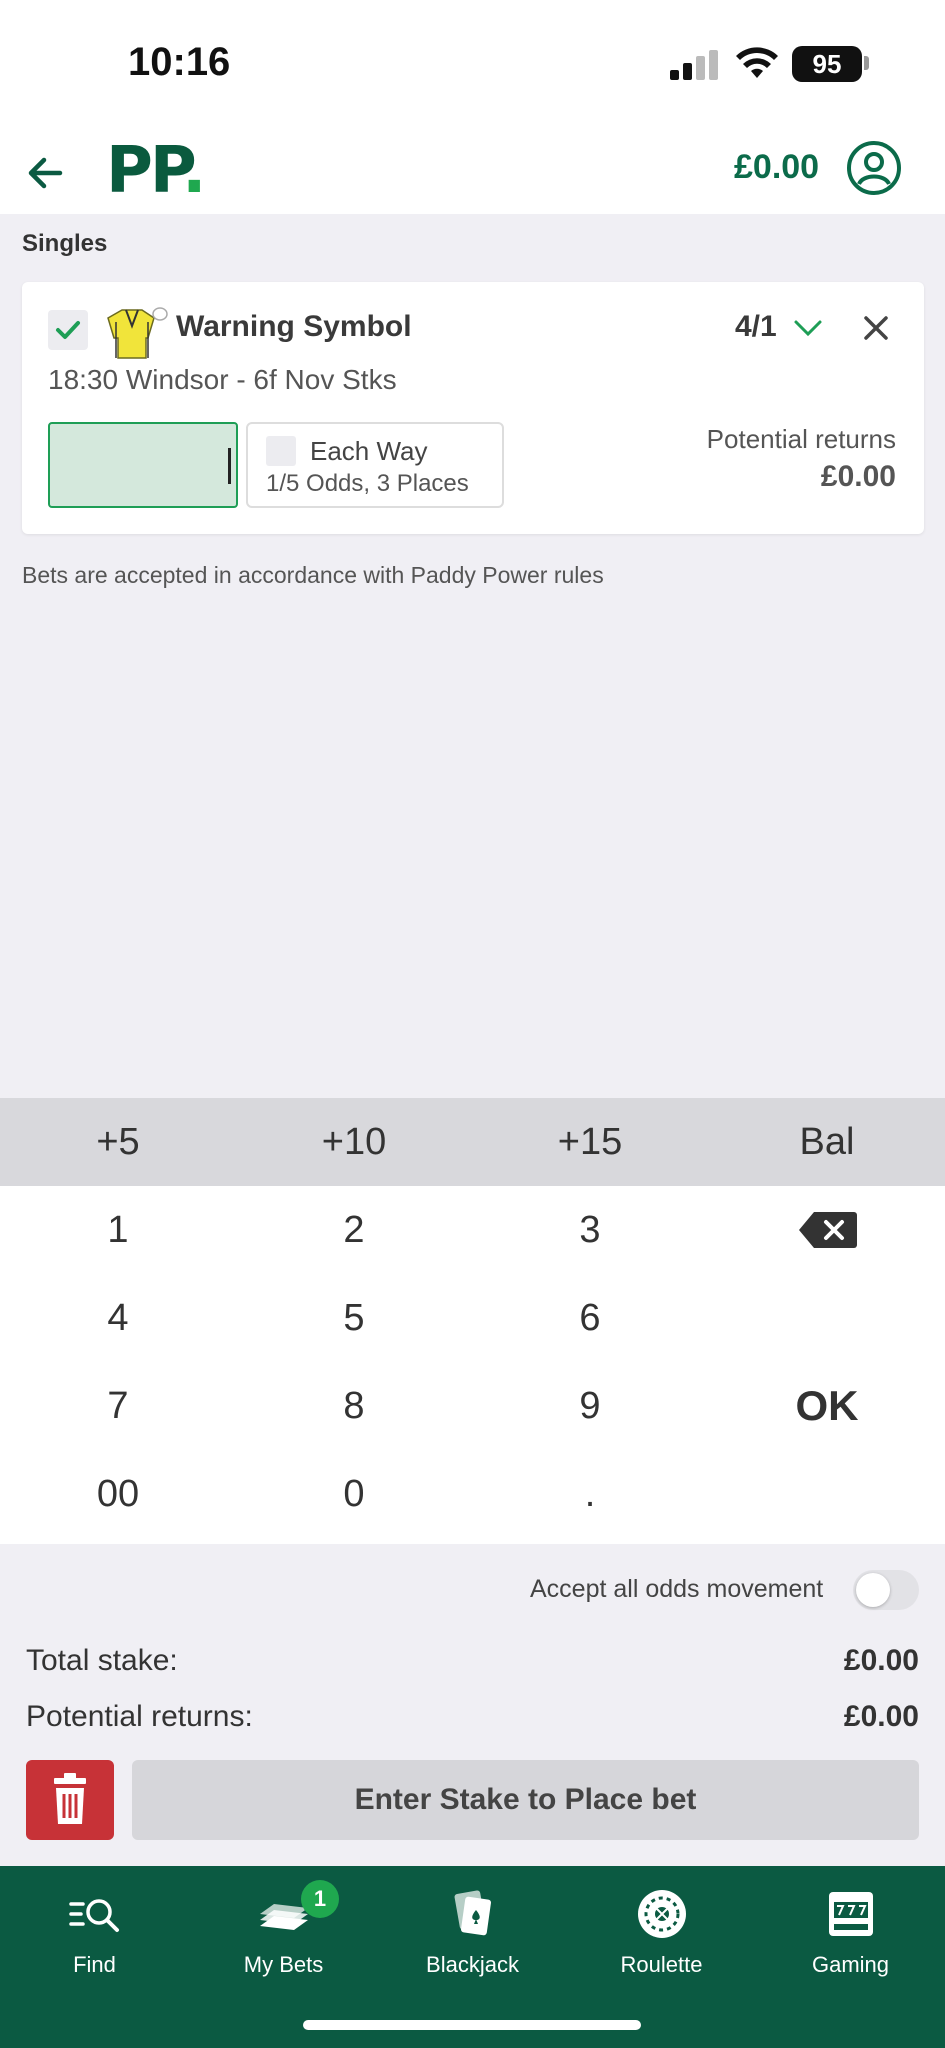  Describe the element at coordinates (354, 1318) in the screenshot. I see `key-5: 5` at that location.